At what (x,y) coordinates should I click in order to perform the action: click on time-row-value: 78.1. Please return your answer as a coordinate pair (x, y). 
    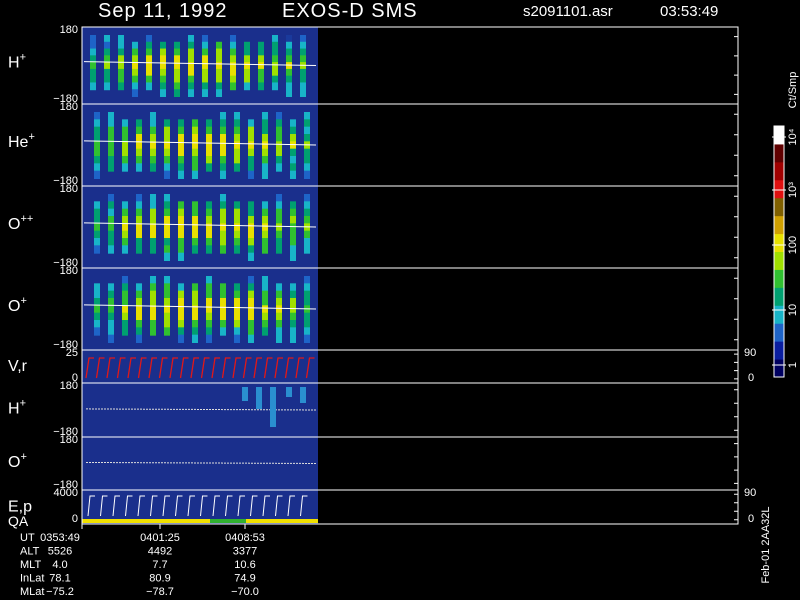
    Looking at the image, I should click on (59, 579).